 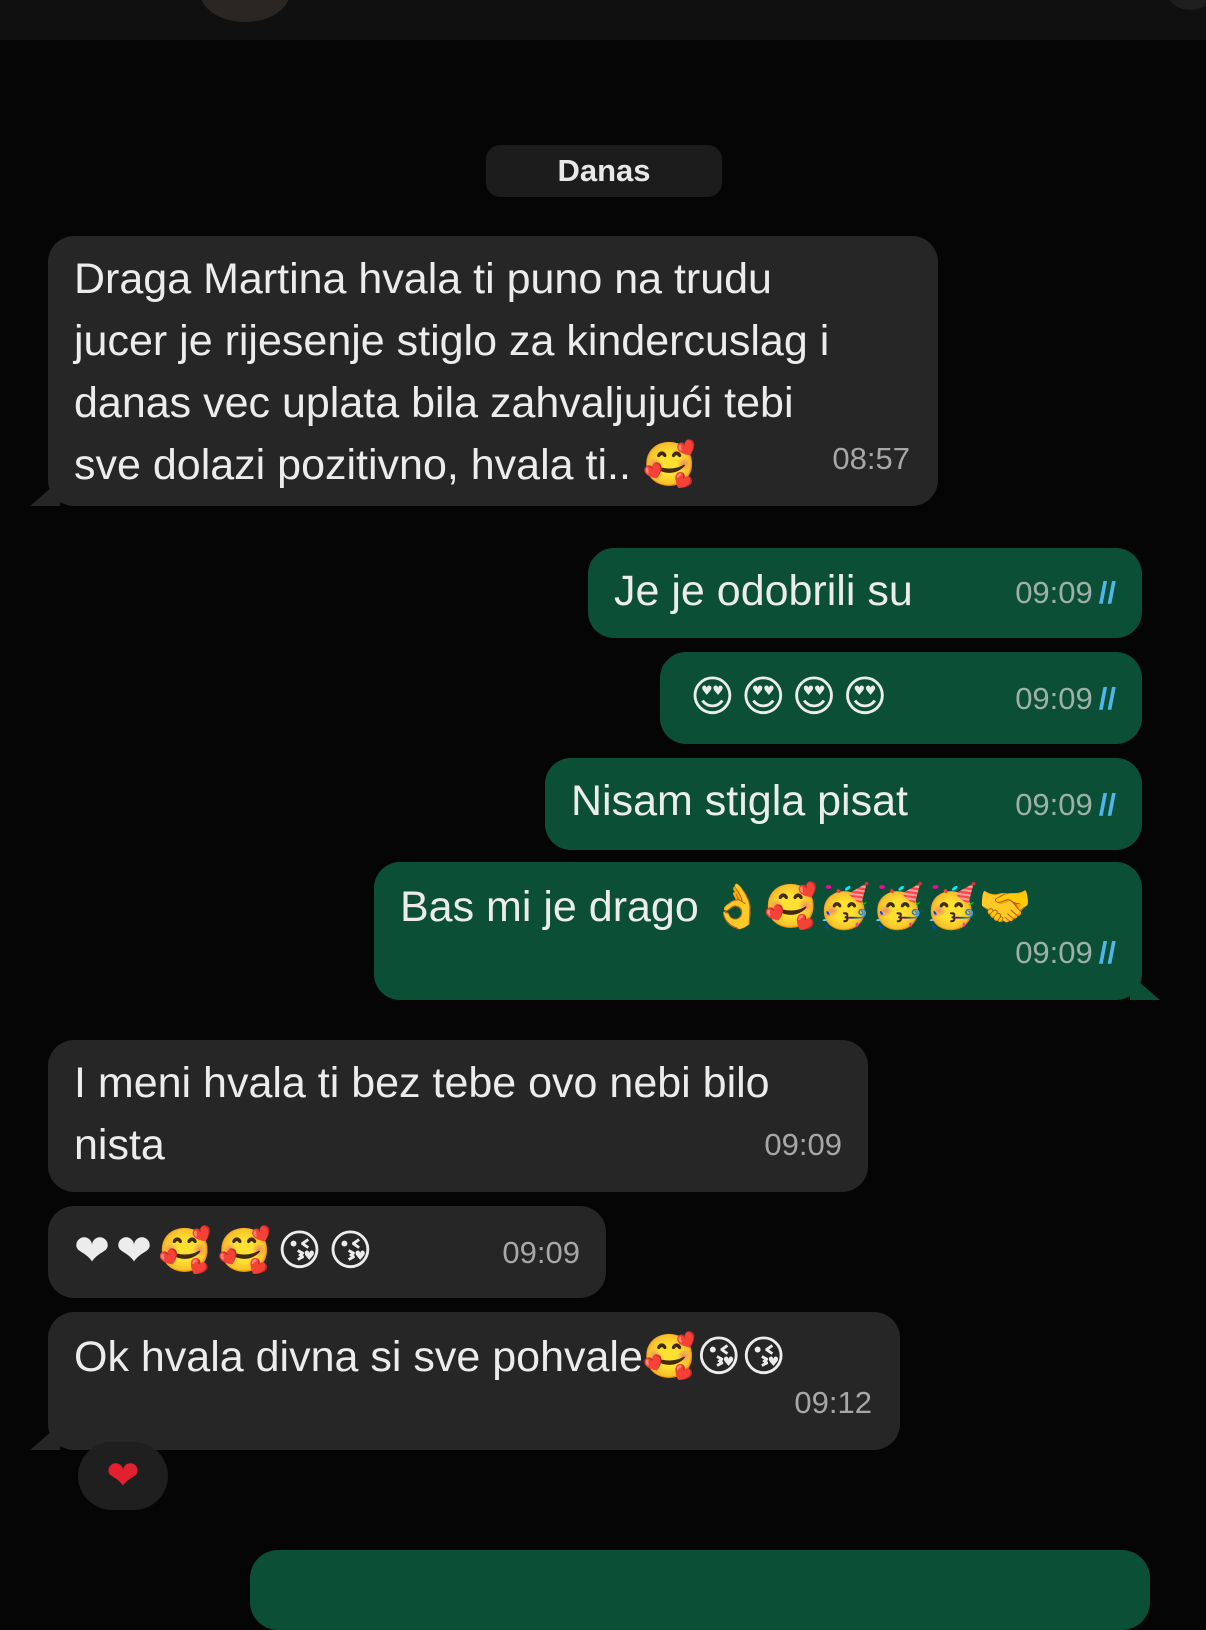 What do you see at coordinates (123, 1476) in the screenshot?
I see `heart-reaction-icon: ❤` at bounding box center [123, 1476].